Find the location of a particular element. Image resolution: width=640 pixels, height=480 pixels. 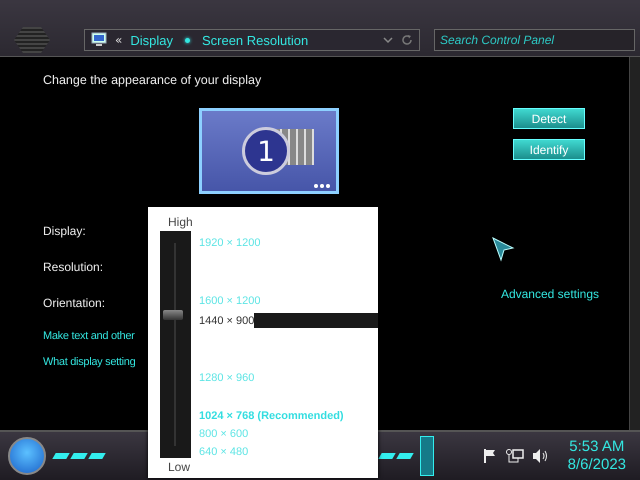

resolution-option: 1440 × 900 is located at coordinates (226, 320).